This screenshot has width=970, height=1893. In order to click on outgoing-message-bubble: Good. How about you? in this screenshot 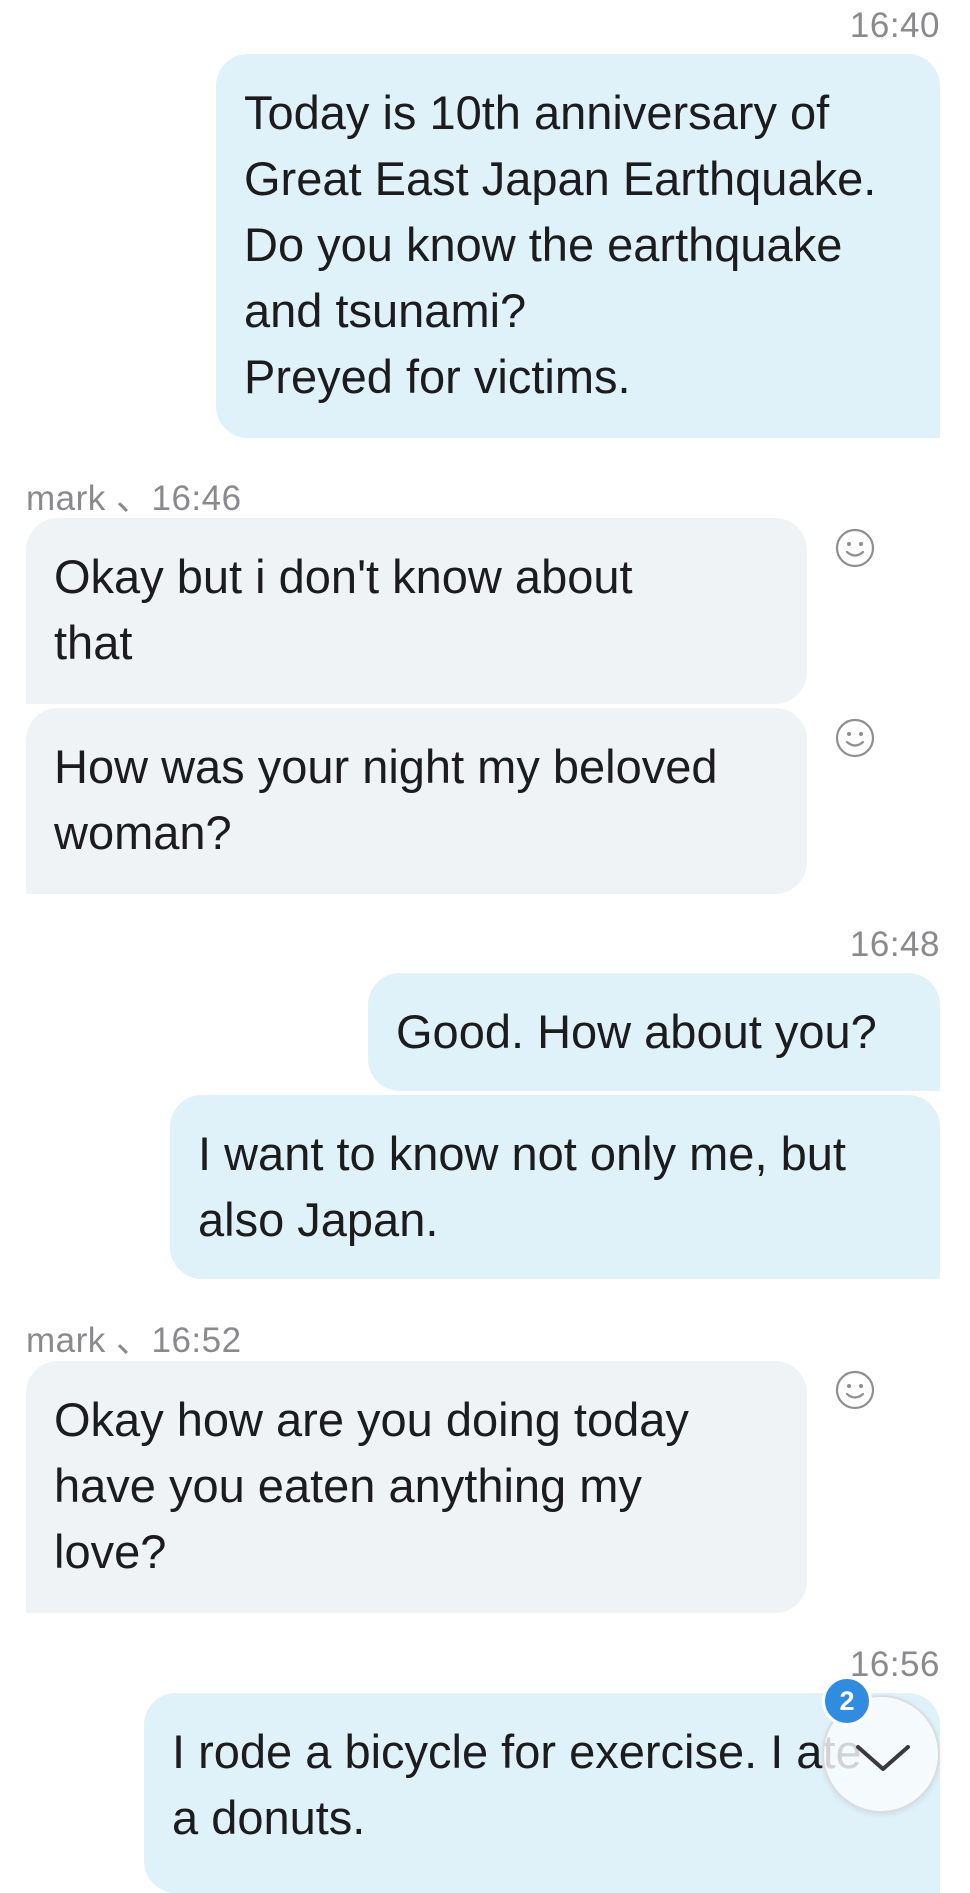, I will do `click(654, 1032)`.